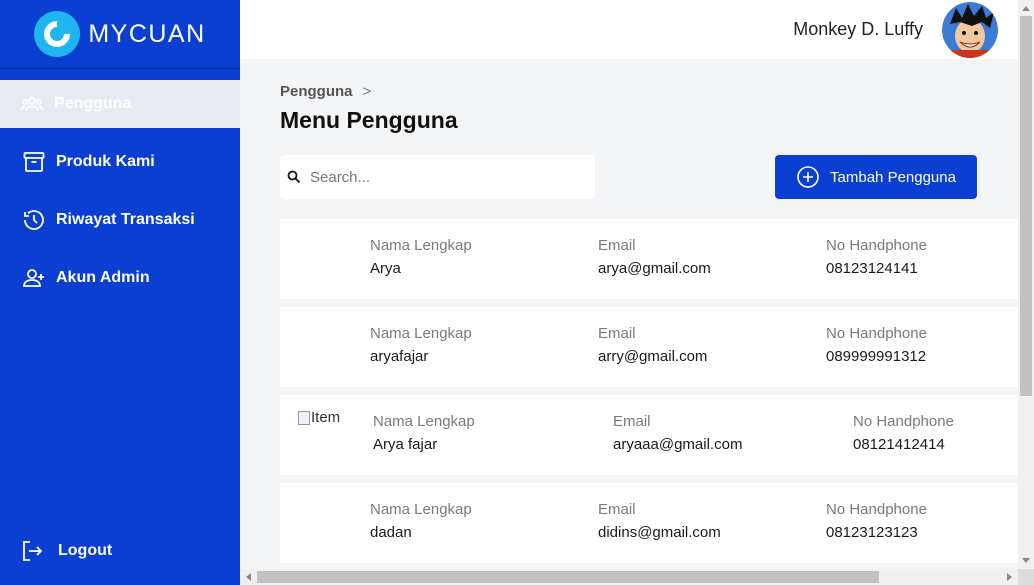 This screenshot has height=585, width=1034. Describe the element at coordinates (677, 433) in the screenshot. I see `email-column: Email aryaaa@gmail.com` at that location.